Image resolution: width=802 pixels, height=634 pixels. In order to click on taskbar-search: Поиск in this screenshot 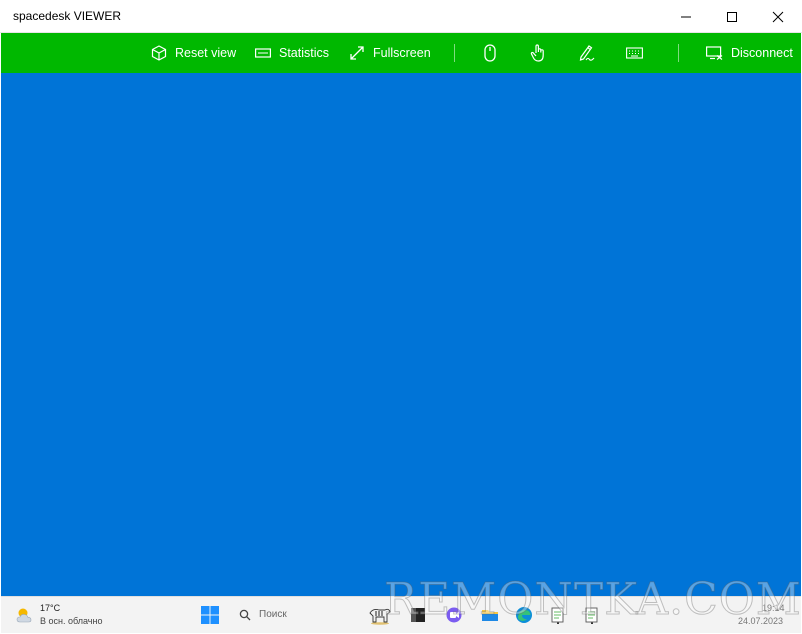, I will do `click(292, 615)`.